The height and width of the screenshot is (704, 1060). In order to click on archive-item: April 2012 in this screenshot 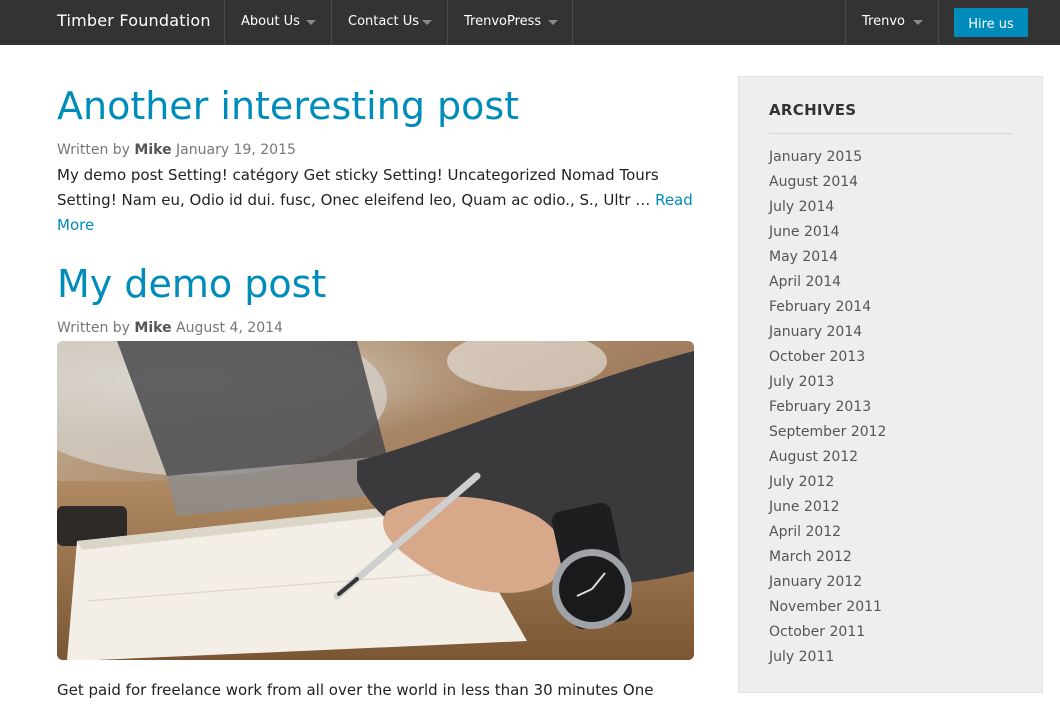, I will do `click(827, 533)`.